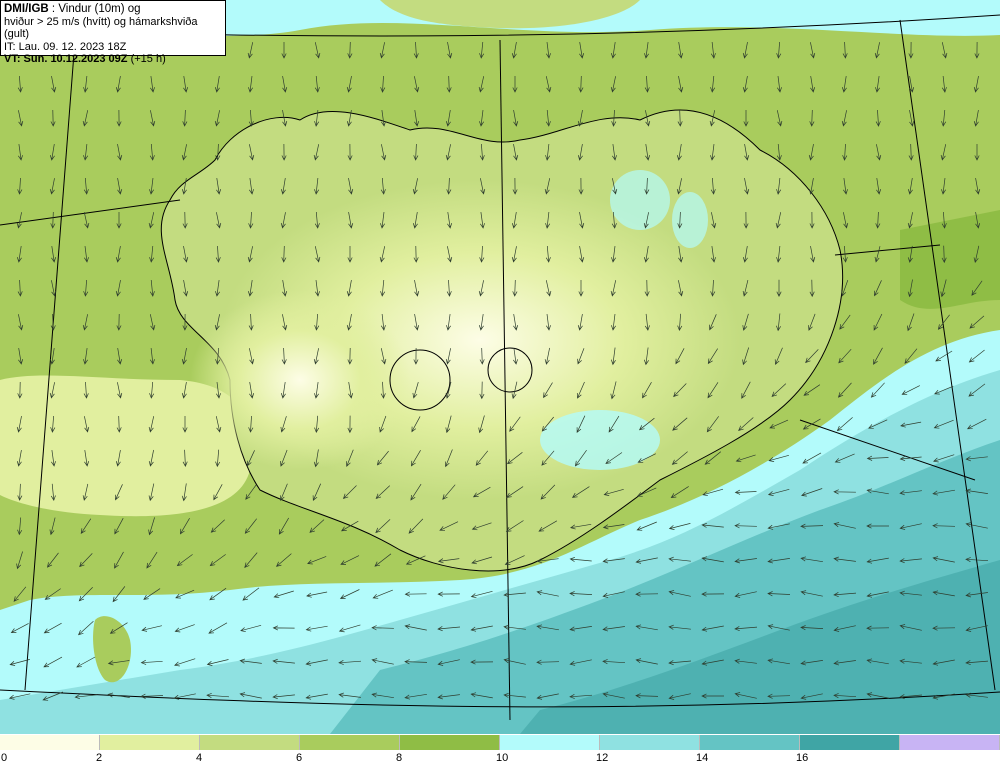 The width and height of the screenshot is (1000, 764). I want to click on valid-time: VT: Sun. 10.12.2023 09Z, so click(66, 59).